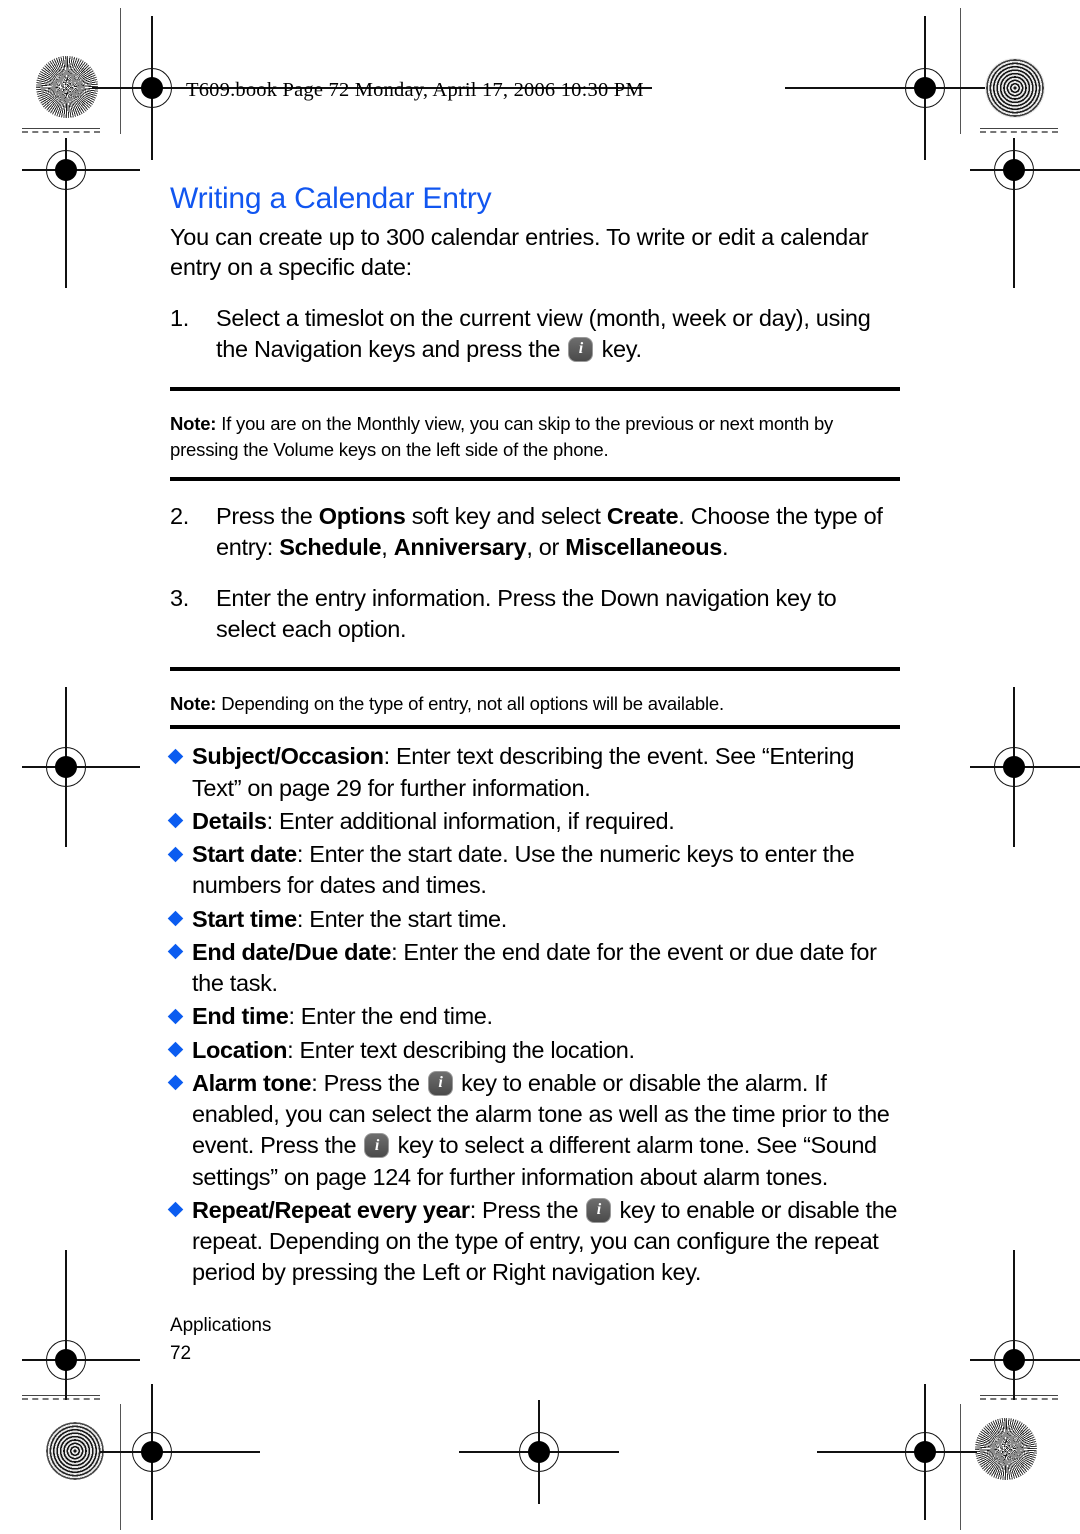  Describe the element at coordinates (244, 918) in the screenshot. I see `emphasis-term: Start time` at that location.